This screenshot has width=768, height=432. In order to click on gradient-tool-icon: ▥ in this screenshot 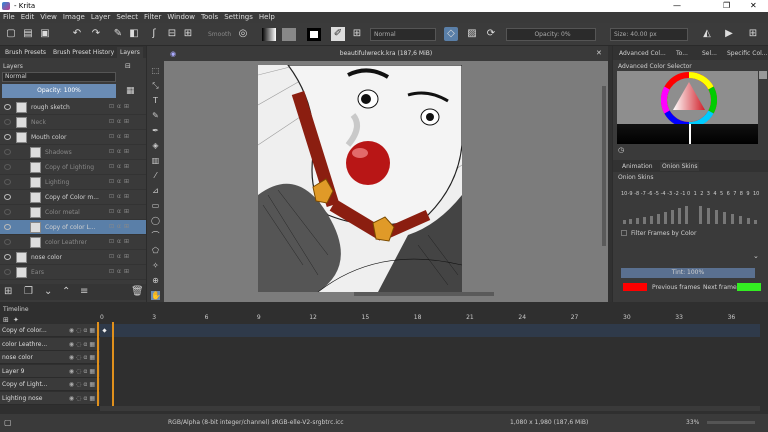, I will do `click(155, 160)`.